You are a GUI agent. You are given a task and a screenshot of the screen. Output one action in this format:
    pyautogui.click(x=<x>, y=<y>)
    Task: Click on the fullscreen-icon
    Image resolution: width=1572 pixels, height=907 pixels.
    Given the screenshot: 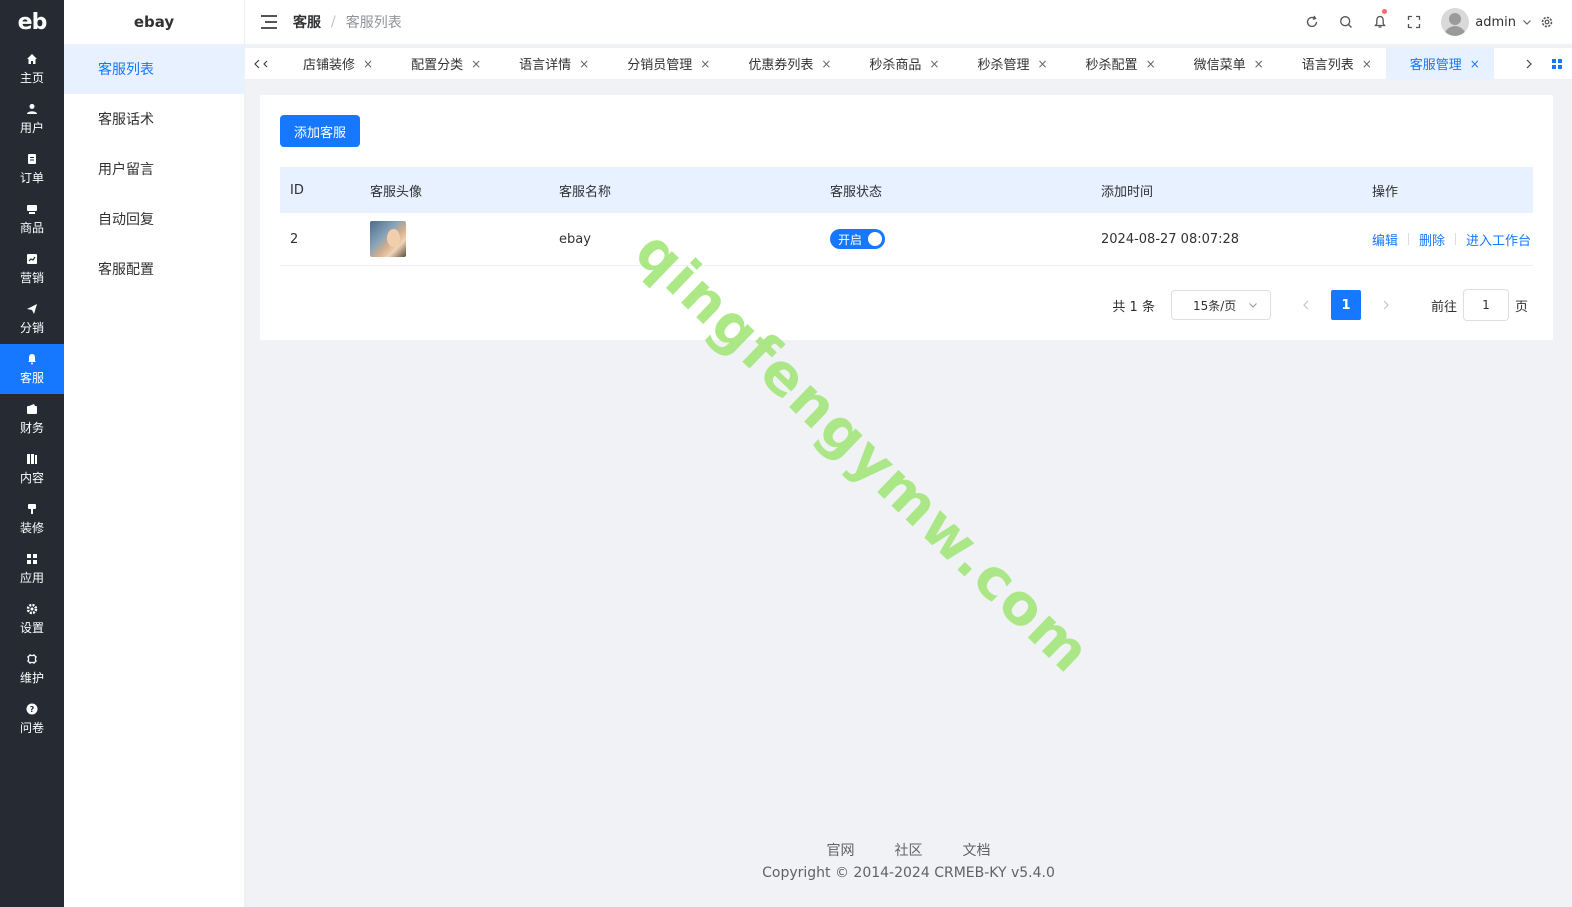 What is the action you would take?
    pyautogui.click(x=1414, y=22)
    